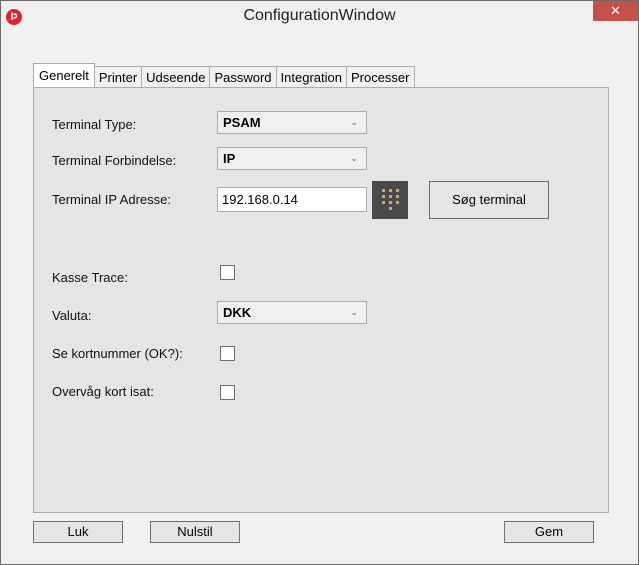  What do you see at coordinates (64, 75) in the screenshot?
I see `tab-generelt: Generelt` at bounding box center [64, 75].